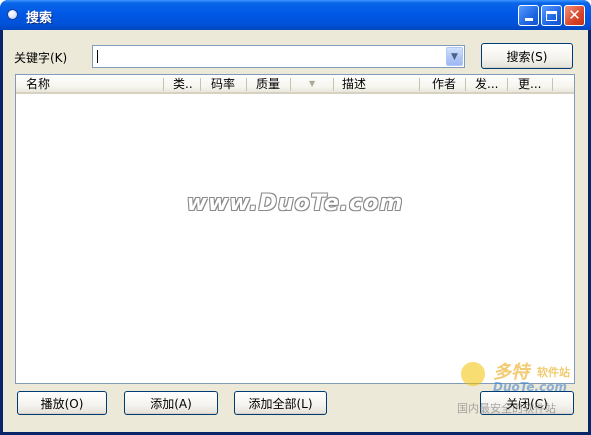 The height and width of the screenshot is (435, 591). Describe the element at coordinates (41, 58) in the screenshot. I see `keyword-label: 关键字(K)` at that location.